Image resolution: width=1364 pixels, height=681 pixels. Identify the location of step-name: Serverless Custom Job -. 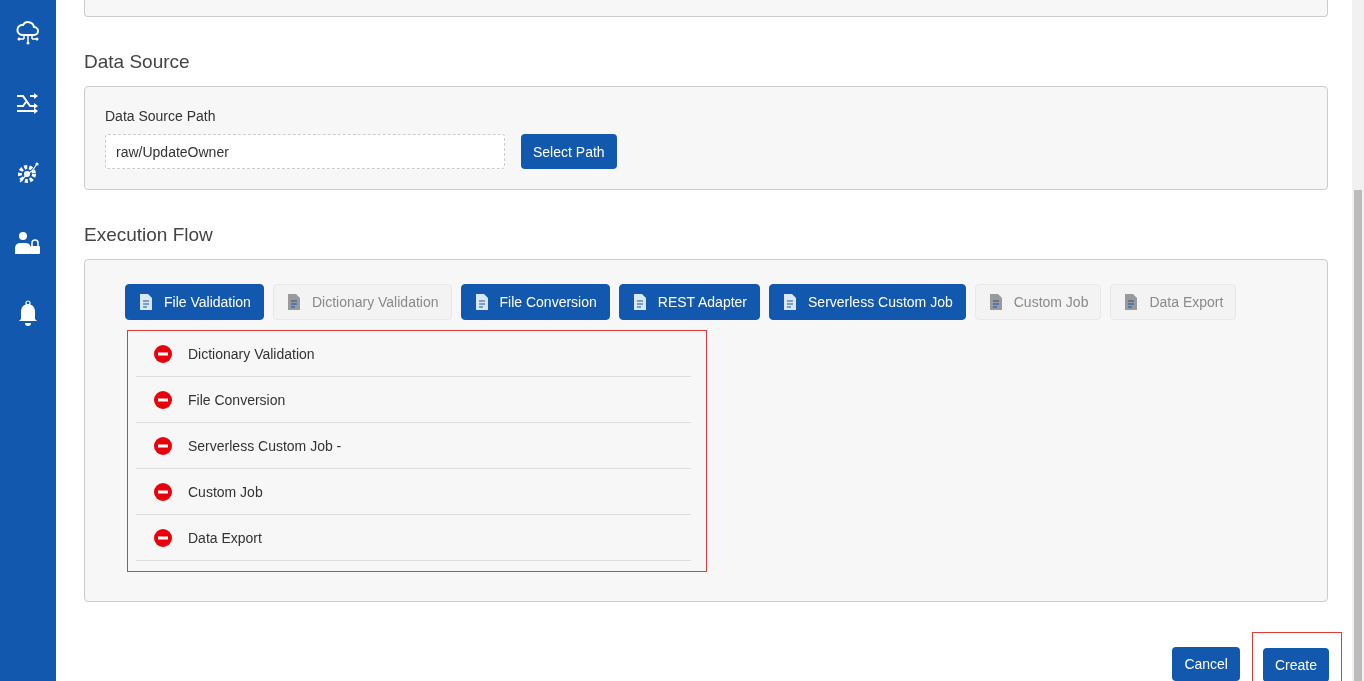
(265, 445).